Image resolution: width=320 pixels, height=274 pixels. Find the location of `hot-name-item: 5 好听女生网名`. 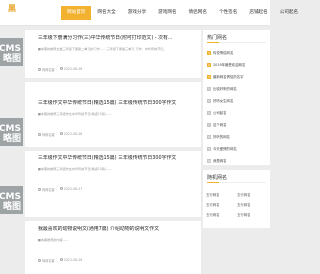

hot-name-item: 5 好听女生网名 is located at coordinates (237, 100).